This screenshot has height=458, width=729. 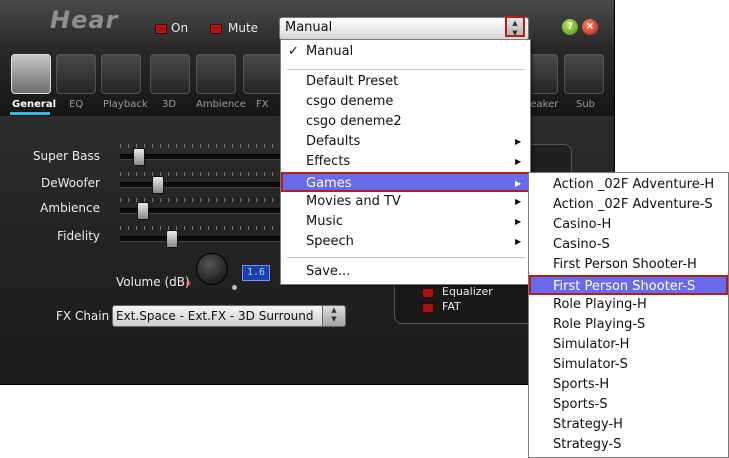 I want to click on volume-max-dot-icon, so click(x=234, y=287).